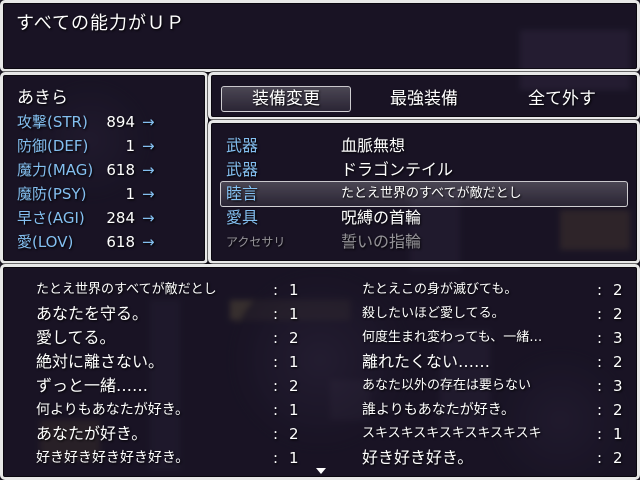  Describe the element at coordinates (439, 410) in the screenshot. I see `item-name: 誰よりもあなたが好き。` at that location.